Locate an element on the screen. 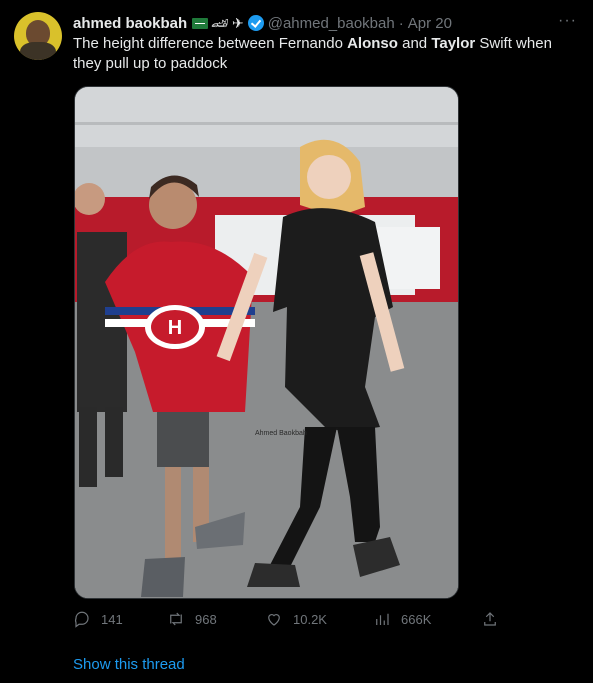 The image size is (593, 683). more-options-icon: ··· is located at coordinates (567, 21).